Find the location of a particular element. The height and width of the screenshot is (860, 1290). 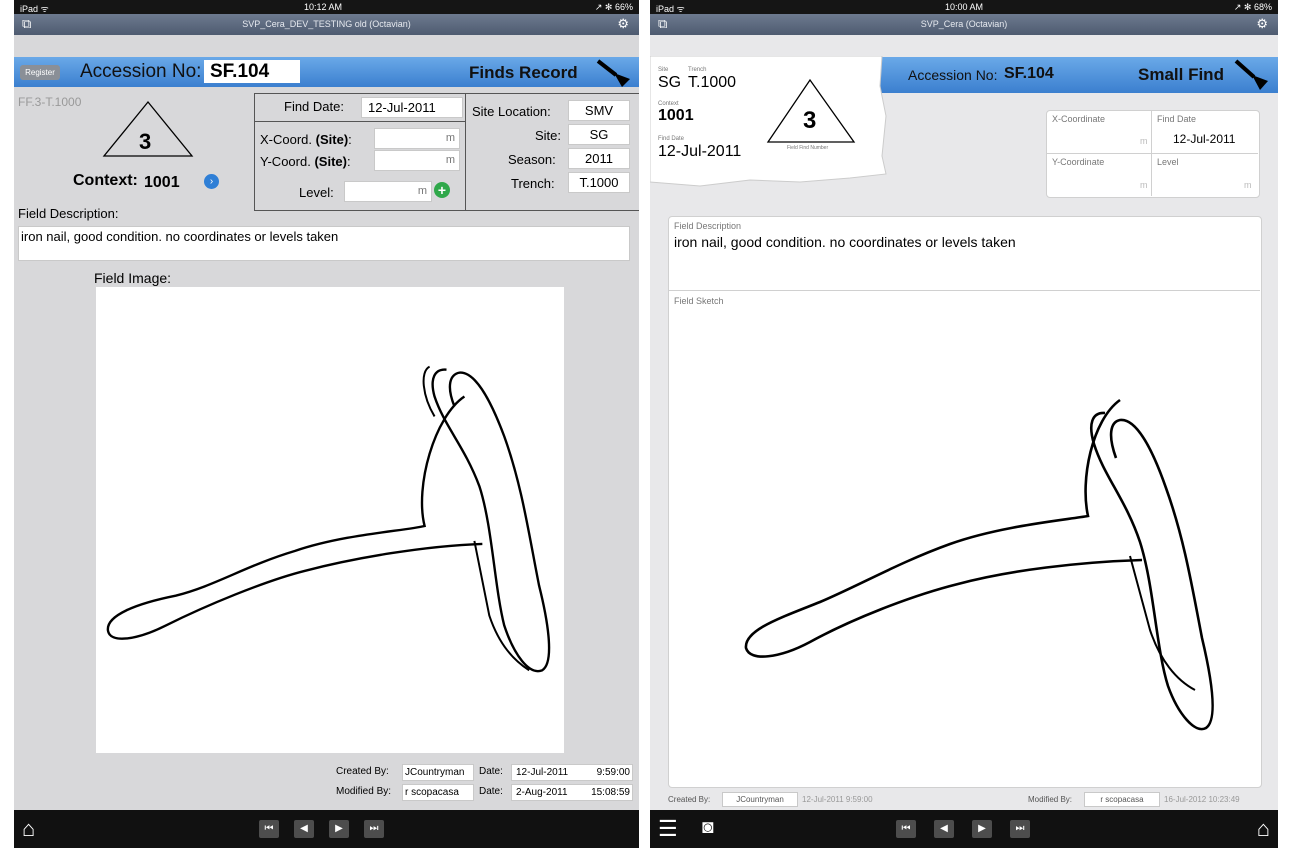

created-by-label: Created By: is located at coordinates (362, 771).